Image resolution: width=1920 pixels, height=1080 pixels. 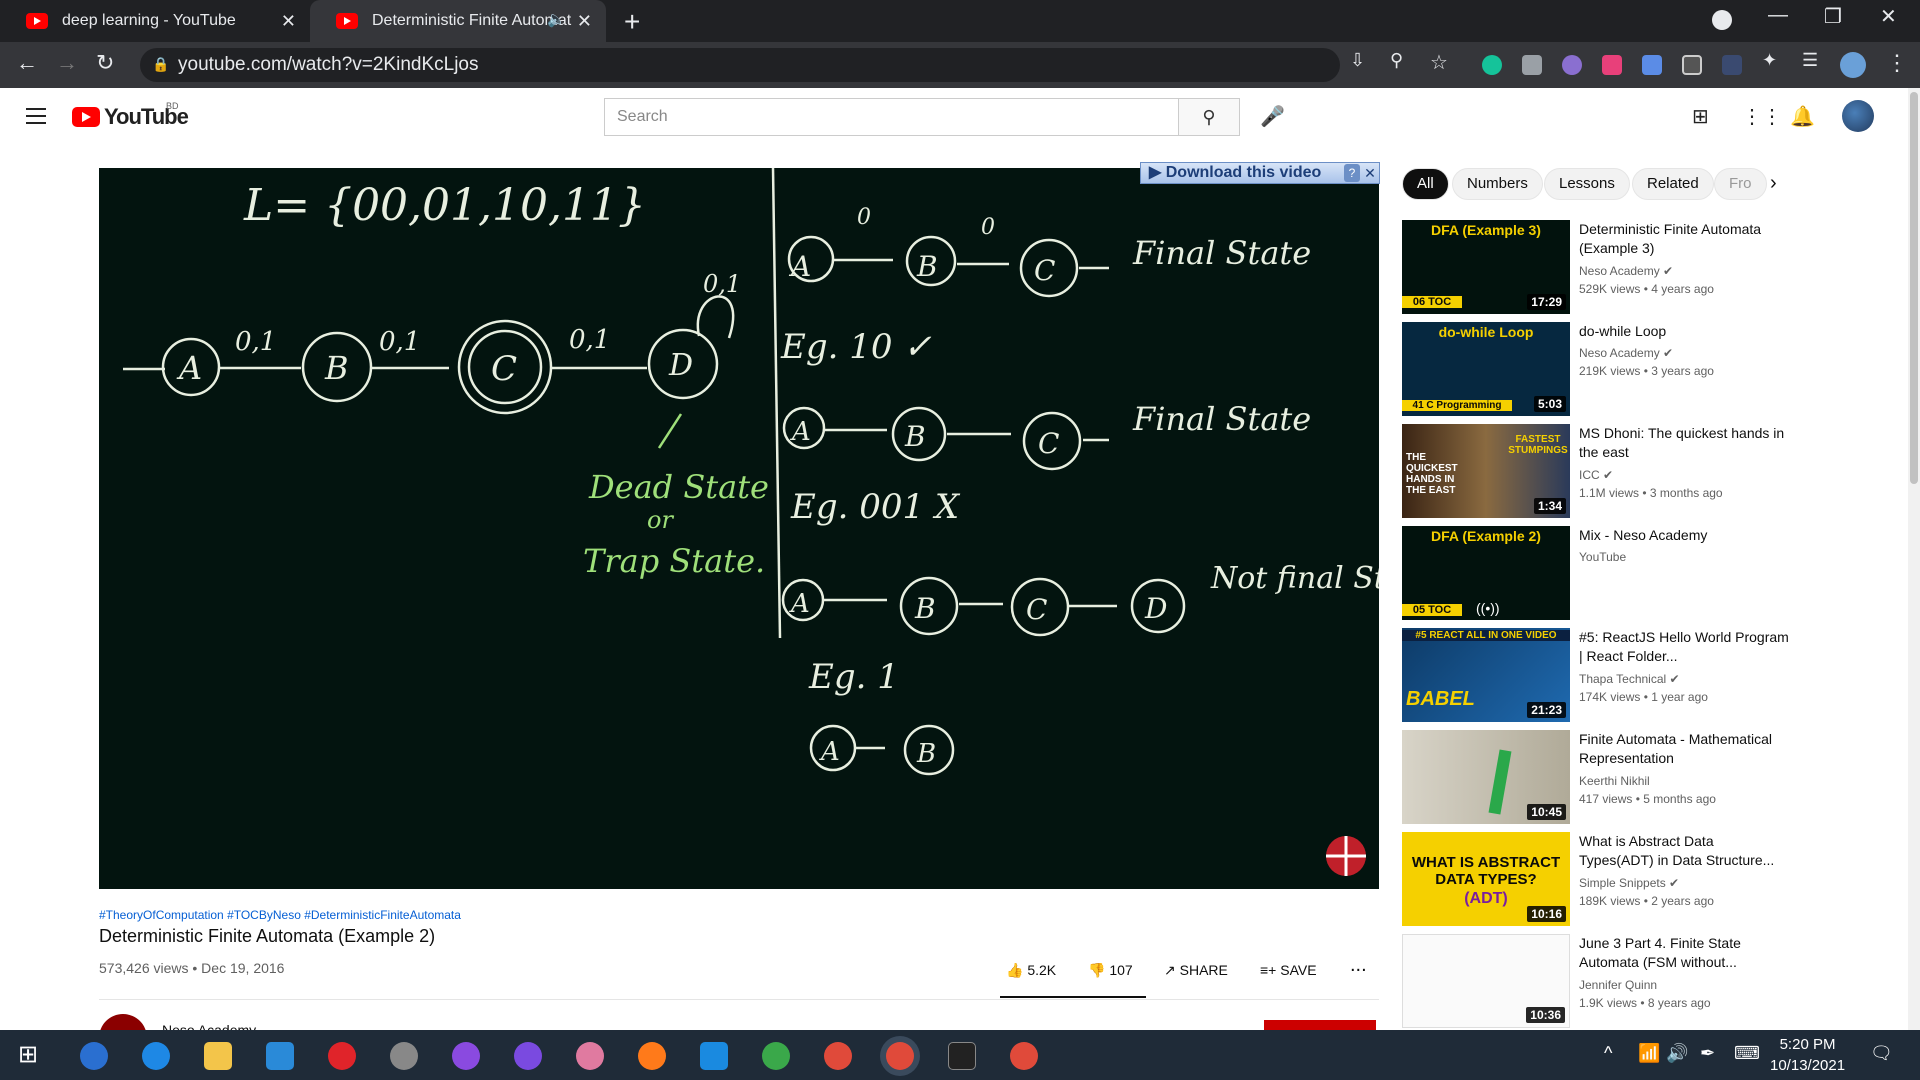 What do you see at coordinates (1732, 65) in the screenshot?
I see `pen-extension-icon` at bounding box center [1732, 65].